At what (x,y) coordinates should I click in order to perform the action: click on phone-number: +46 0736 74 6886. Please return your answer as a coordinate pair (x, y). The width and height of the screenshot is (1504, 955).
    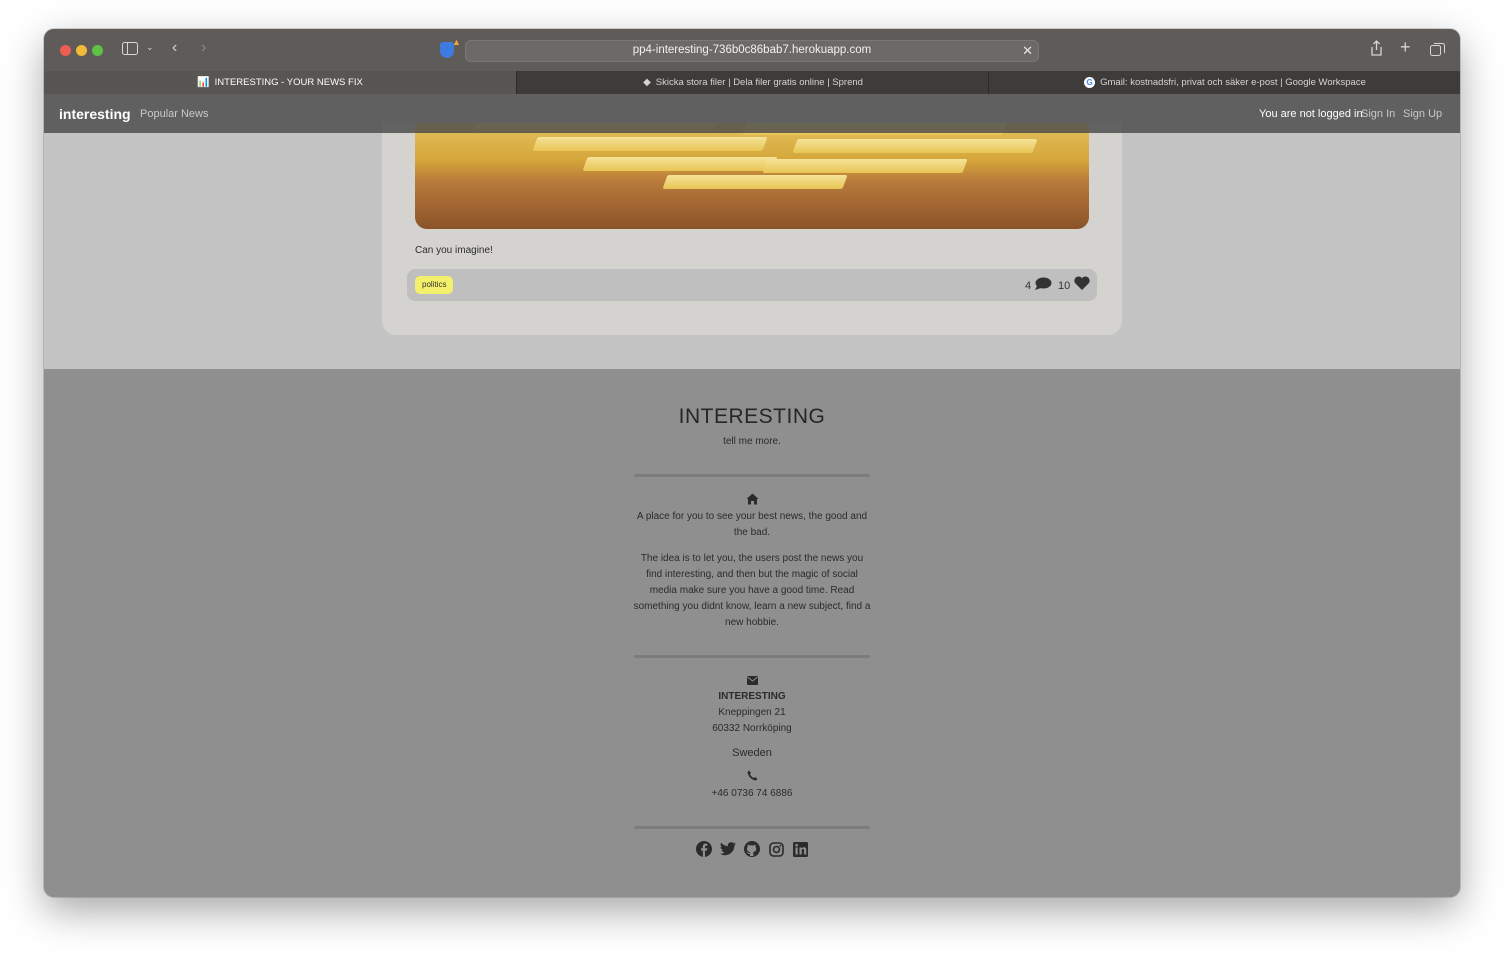
    Looking at the image, I should click on (752, 793).